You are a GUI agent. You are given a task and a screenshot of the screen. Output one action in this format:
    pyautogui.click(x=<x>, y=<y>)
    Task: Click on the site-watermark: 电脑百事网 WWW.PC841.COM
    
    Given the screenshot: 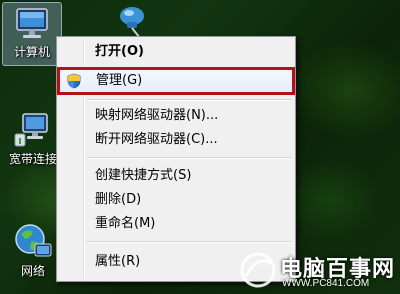 What is the action you would take?
    pyautogui.click(x=317, y=270)
    